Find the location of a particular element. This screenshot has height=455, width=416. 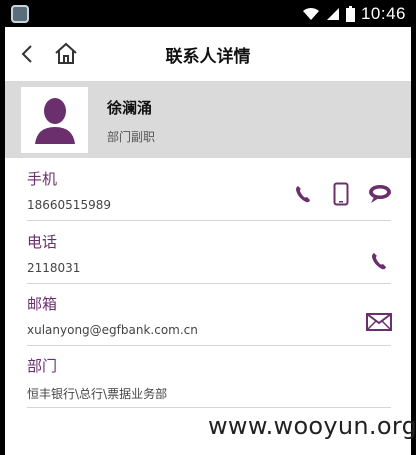

battery-icon is located at coordinates (350, 14).